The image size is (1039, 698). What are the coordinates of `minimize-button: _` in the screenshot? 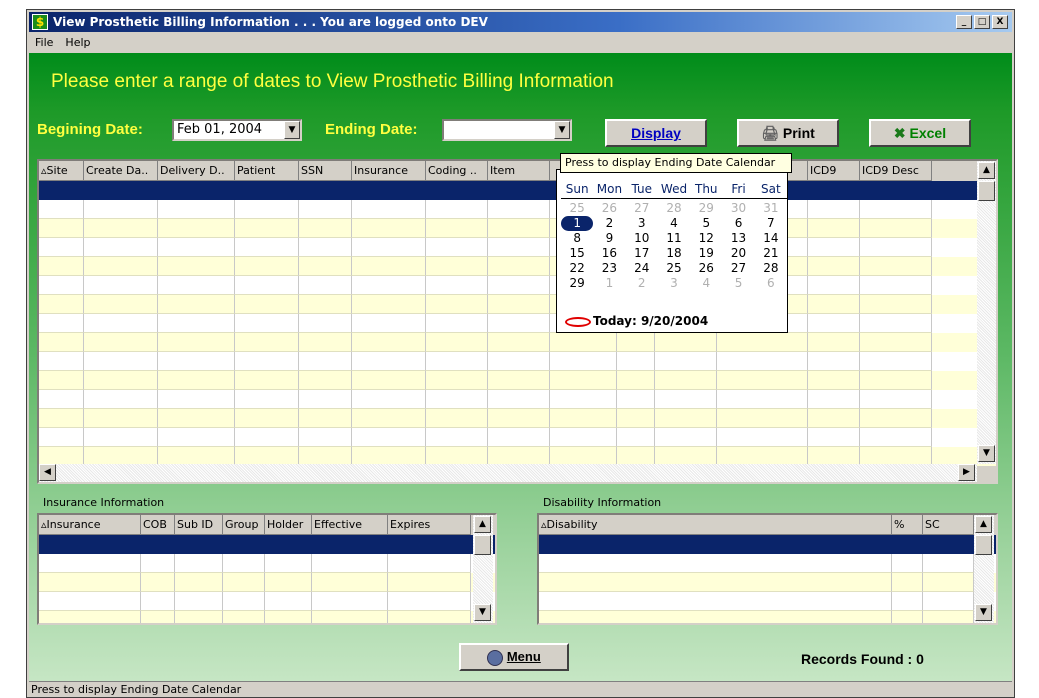 It's located at (964, 22).